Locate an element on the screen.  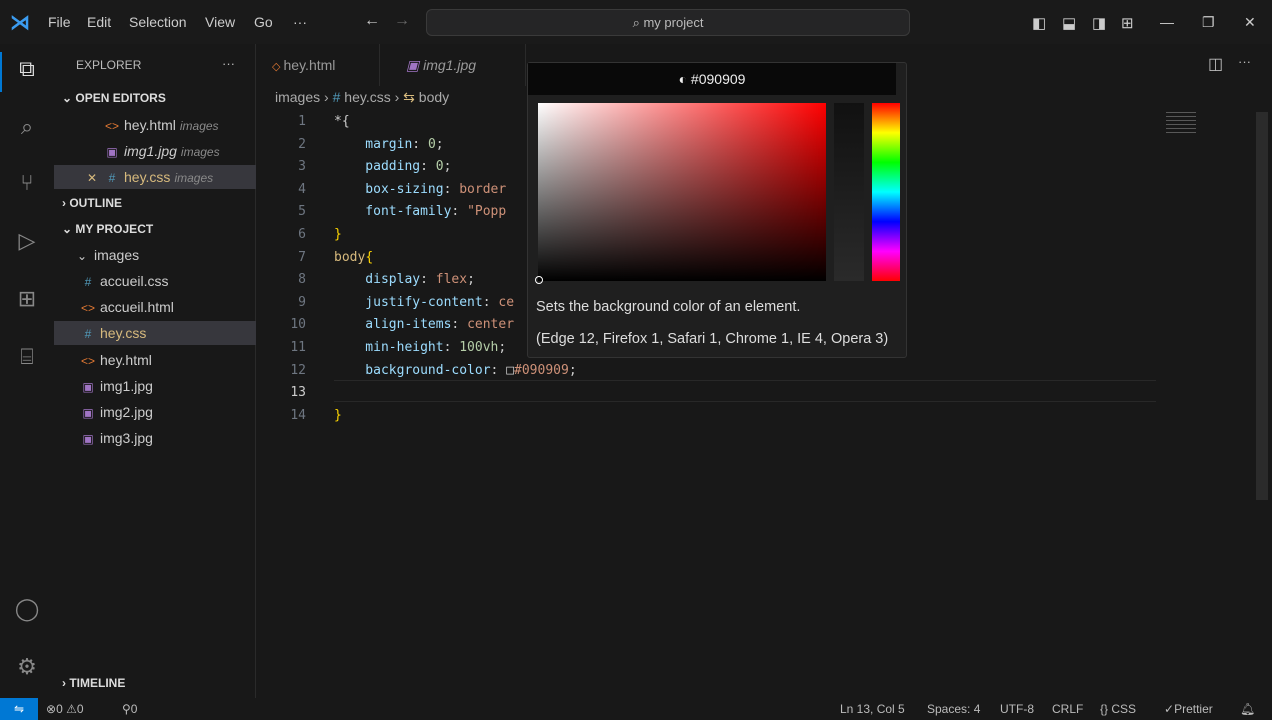
run-debug-icon: ▷ is located at coordinates (27, 241).